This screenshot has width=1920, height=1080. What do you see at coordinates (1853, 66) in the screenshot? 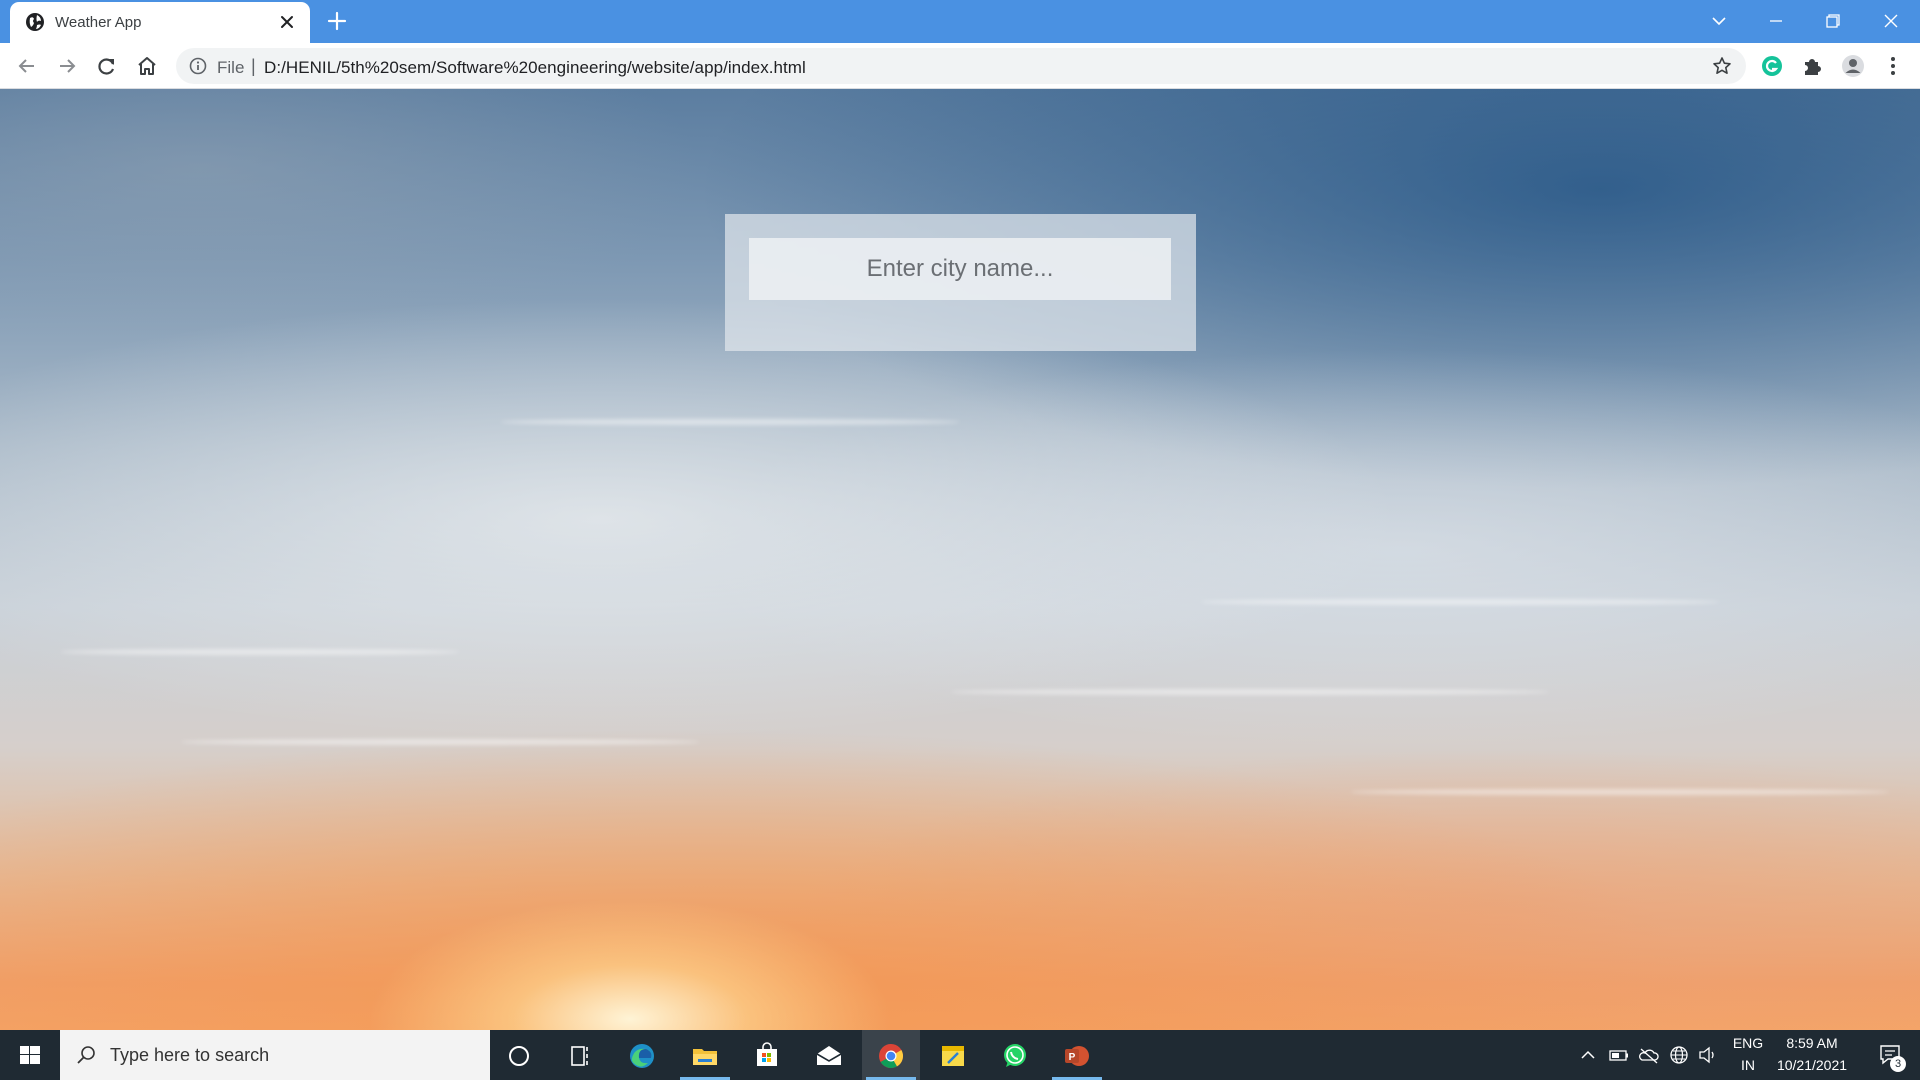
I see `profile-avatar-icon` at bounding box center [1853, 66].